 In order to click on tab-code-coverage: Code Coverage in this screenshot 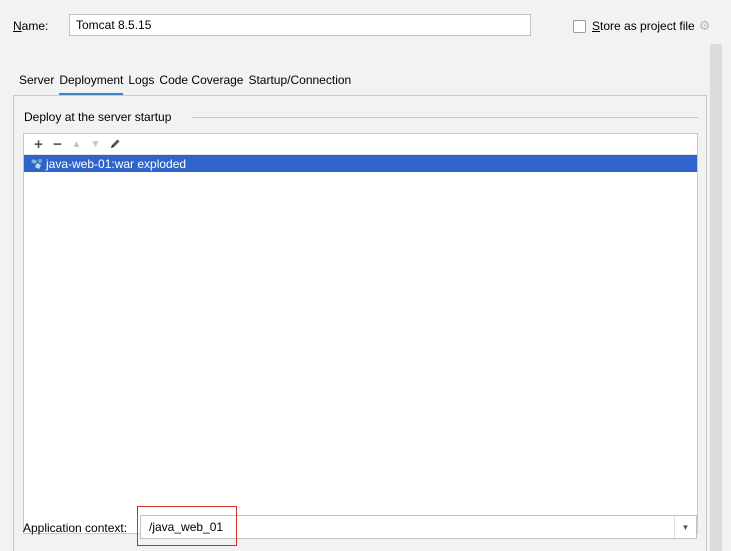, I will do `click(201, 84)`.